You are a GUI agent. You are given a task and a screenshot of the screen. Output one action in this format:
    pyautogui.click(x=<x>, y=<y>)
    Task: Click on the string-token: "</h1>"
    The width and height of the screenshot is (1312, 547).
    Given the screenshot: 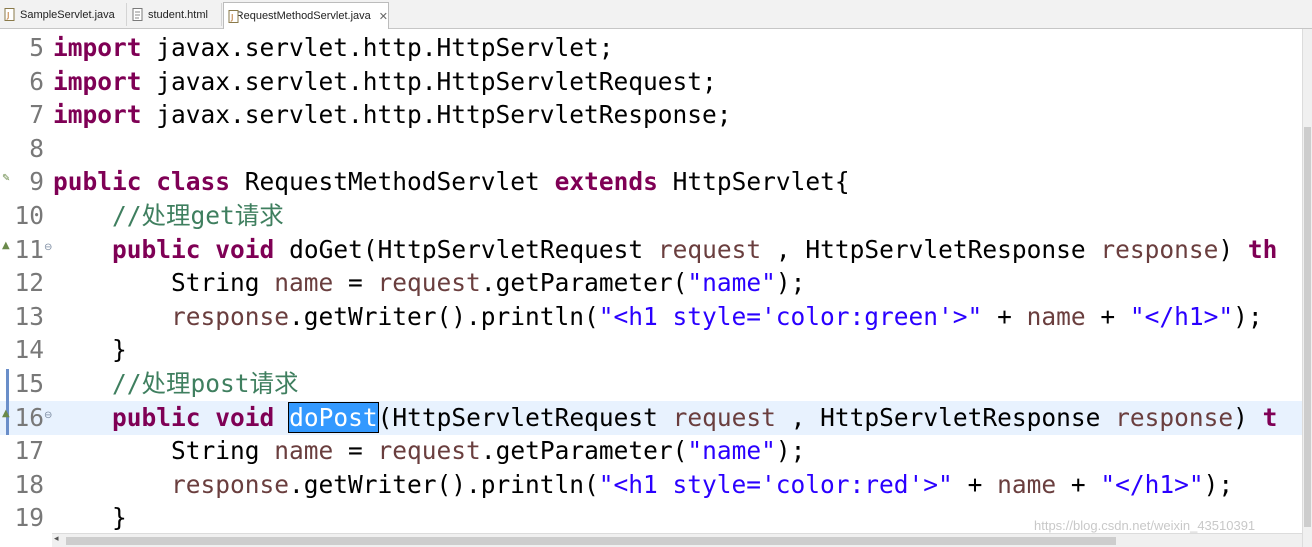 What is the action you would take?
    pyautogui.click(x=1181, y=316)
    